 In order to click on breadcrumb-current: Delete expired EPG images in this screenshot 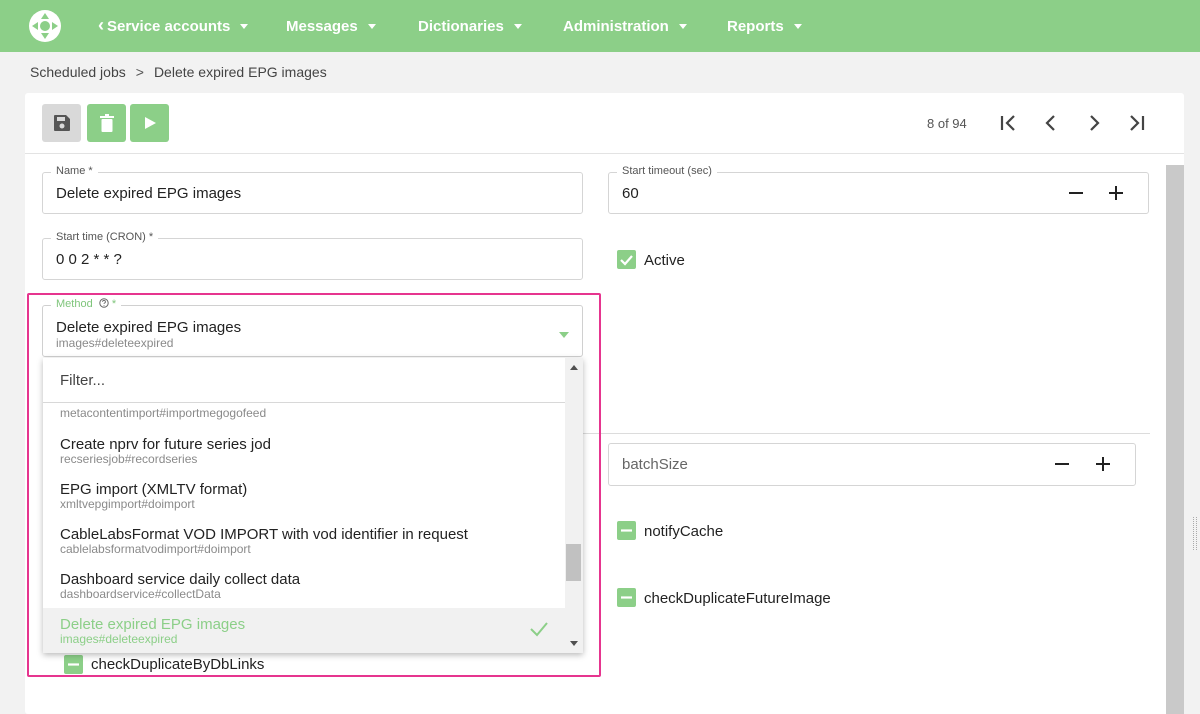, I will do `click(240, 72)`.